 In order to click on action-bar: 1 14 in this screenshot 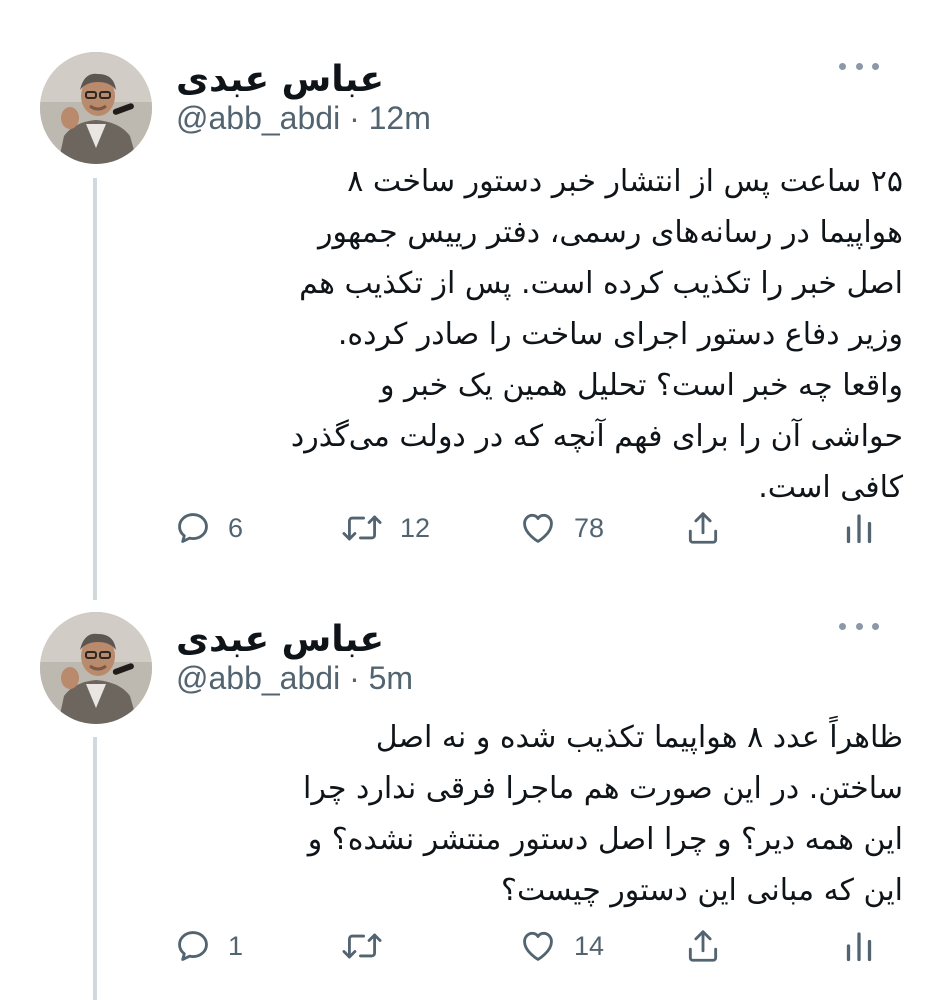, I will do `click(534, 946)`.